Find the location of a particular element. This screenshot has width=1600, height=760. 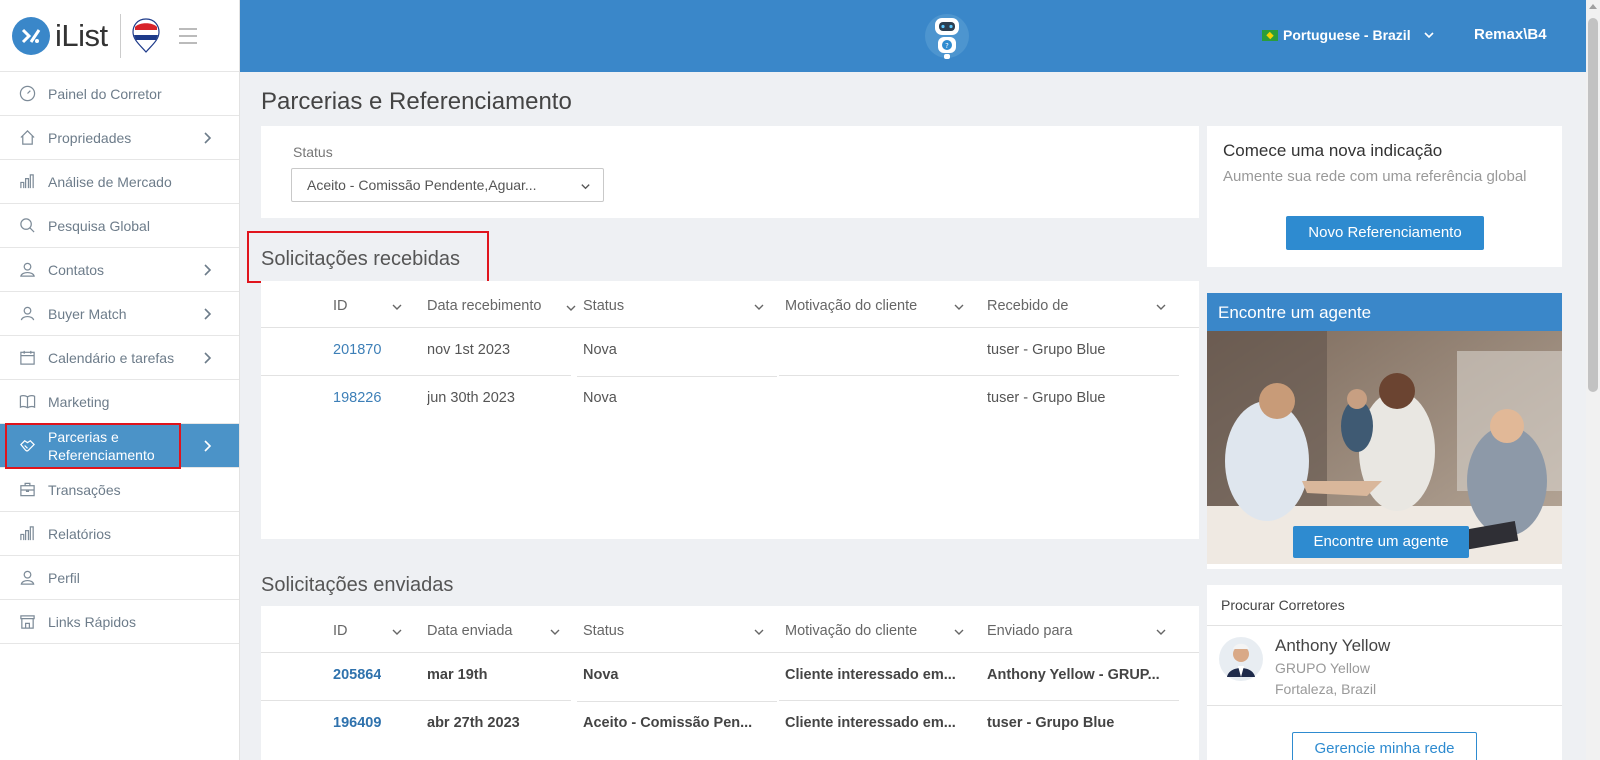

store-icon is located at coordinates (27, 622).